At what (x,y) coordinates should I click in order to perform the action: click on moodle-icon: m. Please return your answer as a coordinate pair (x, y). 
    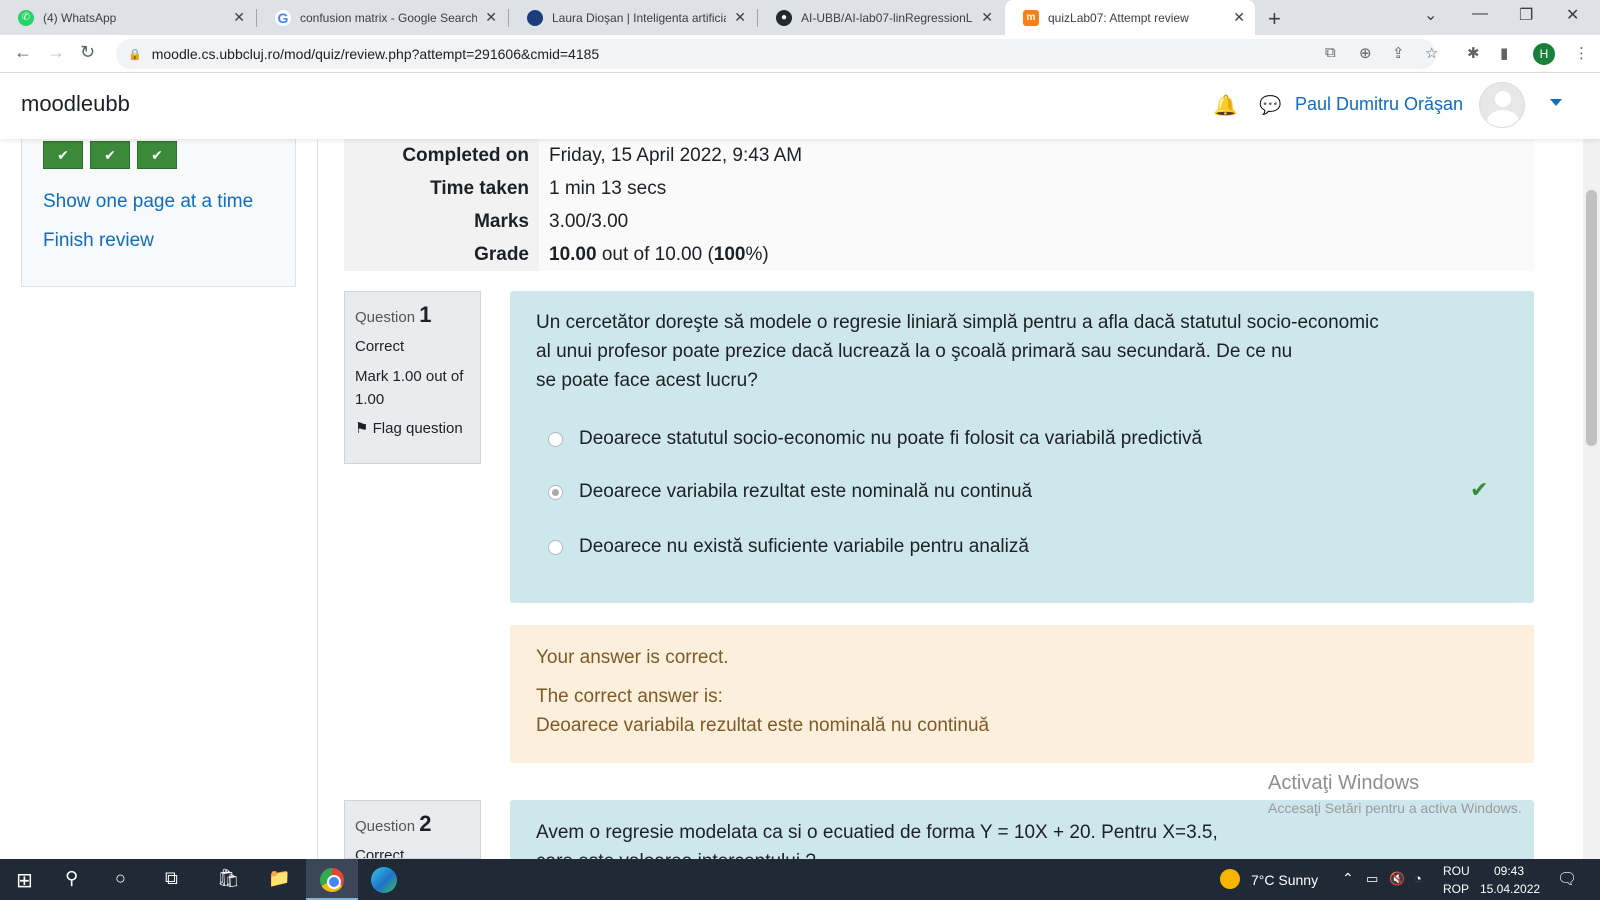
    Looking at the image, I should click on (1031, 17).